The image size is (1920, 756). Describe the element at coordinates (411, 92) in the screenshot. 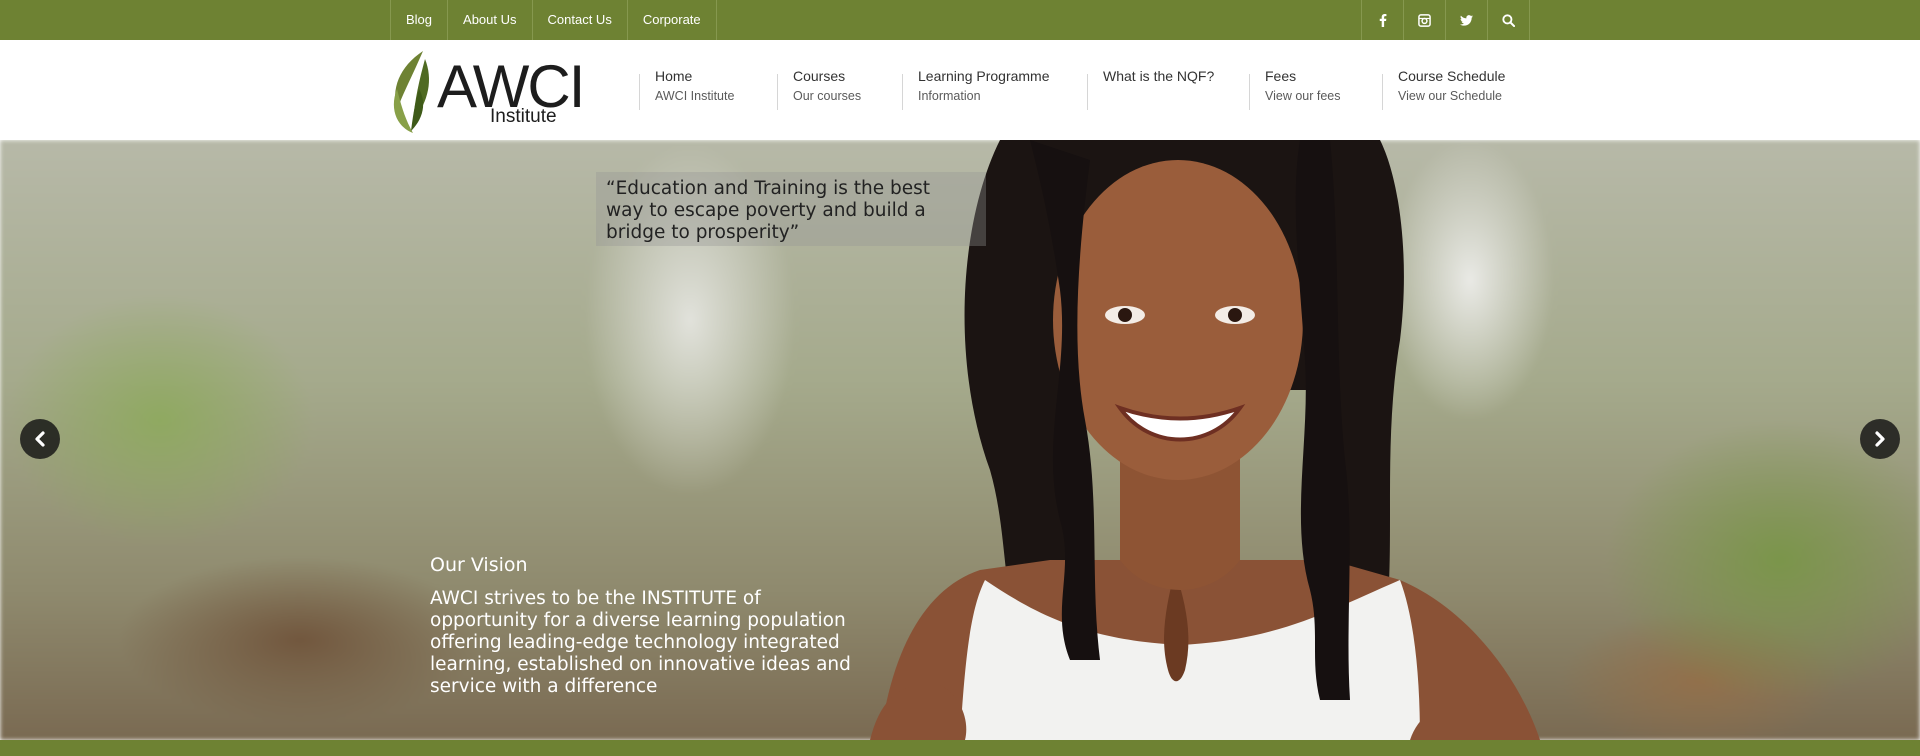

I see `leaf-logo-icon` at that location.